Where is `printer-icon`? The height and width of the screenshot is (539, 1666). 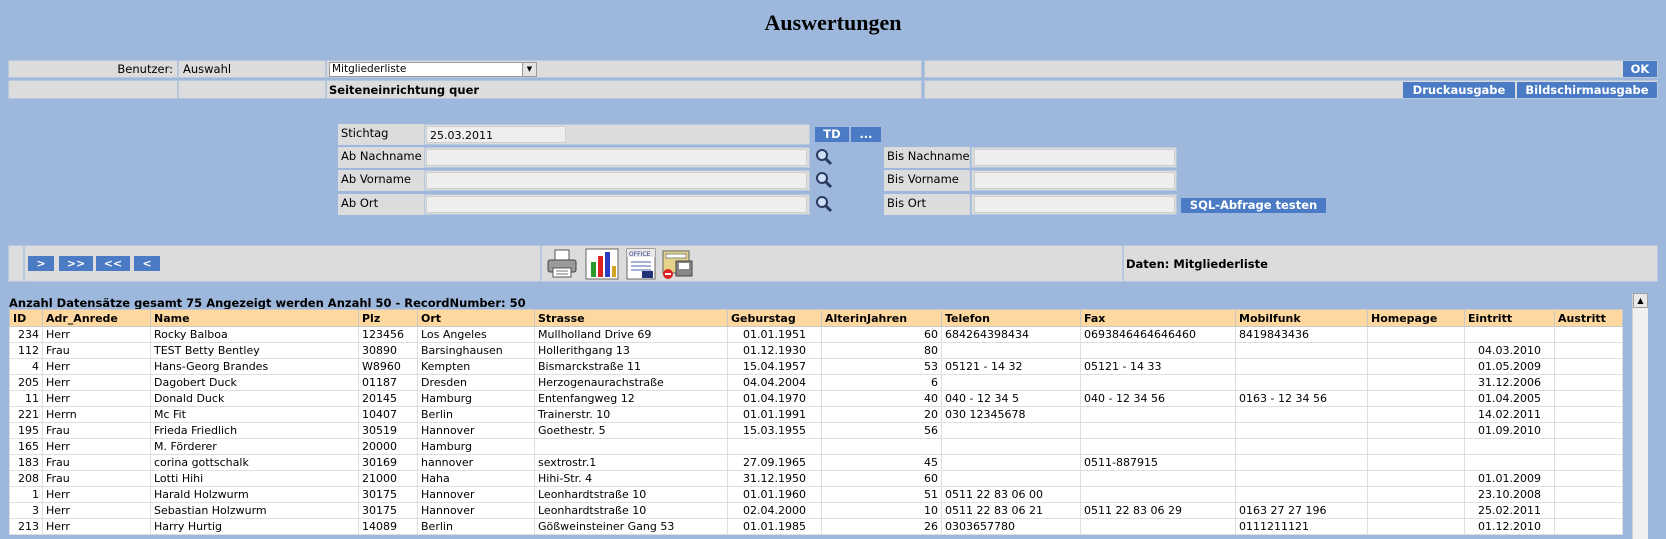
printer-icon is located at coordinates (562, 264).